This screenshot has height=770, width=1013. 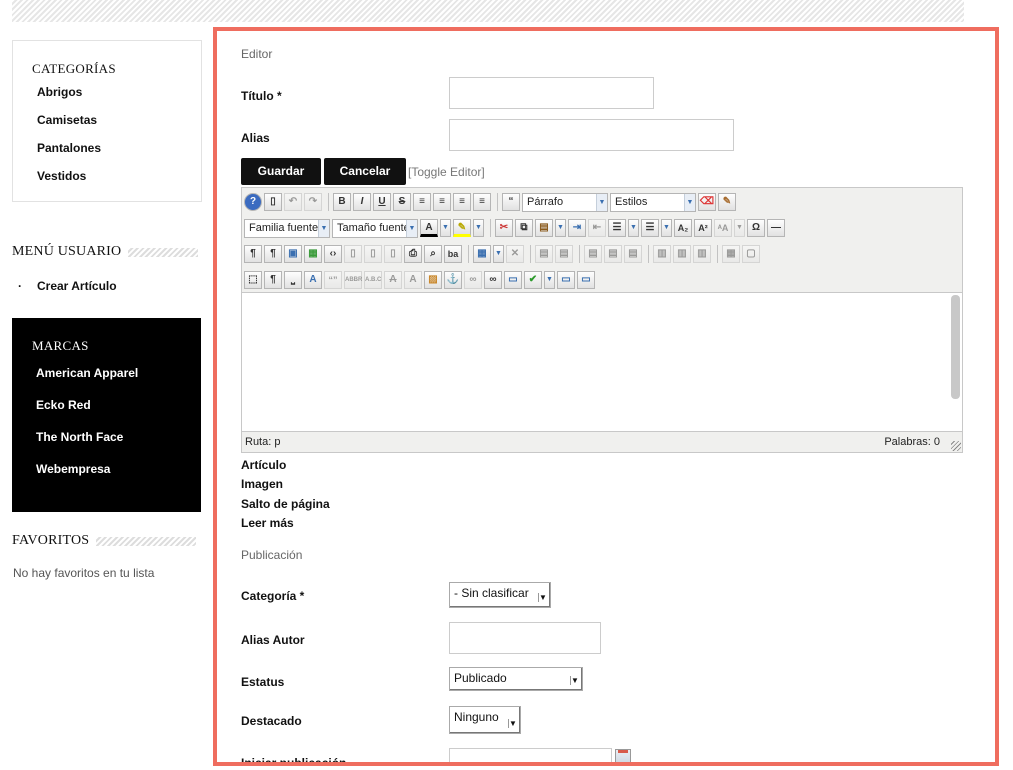 What do you see at coordinates (500, 595) in the screenshot?
I see `category-select: - Sin clasificar ▼` at bounding box center [500, 595].